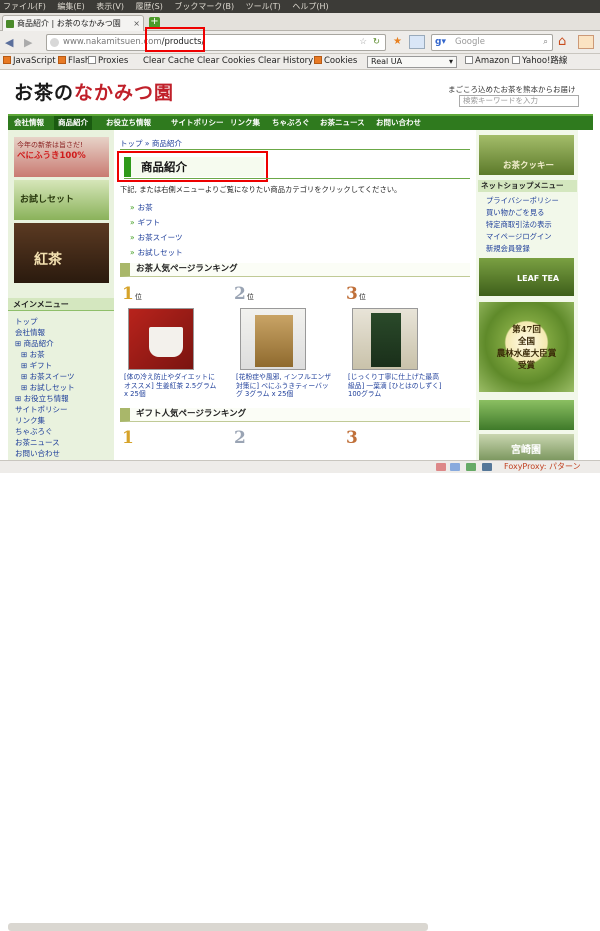 The width and height of the screenshot is (600, 931). I want to click on search-placeholder: Google, so click(470, 42).